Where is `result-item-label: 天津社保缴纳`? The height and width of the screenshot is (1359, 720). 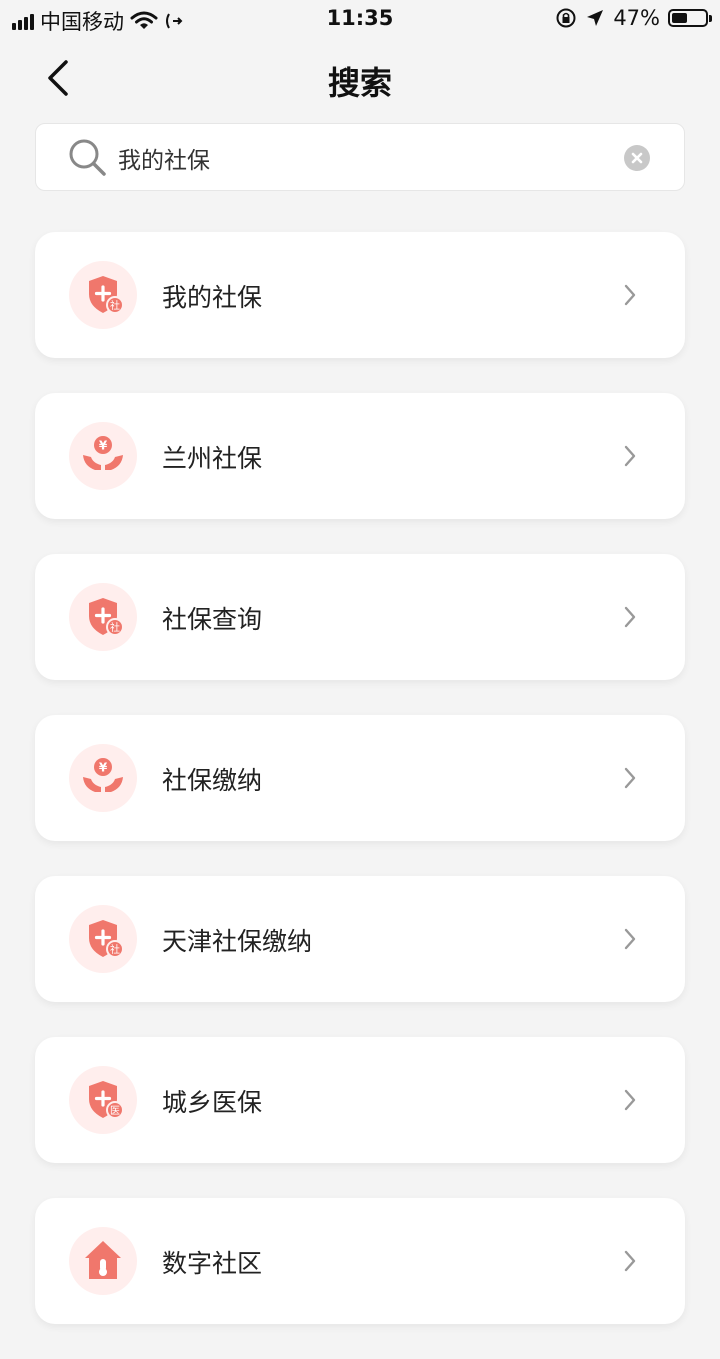 result-item-label: 天津社保缴纳 is located at coordinates (237, 941).